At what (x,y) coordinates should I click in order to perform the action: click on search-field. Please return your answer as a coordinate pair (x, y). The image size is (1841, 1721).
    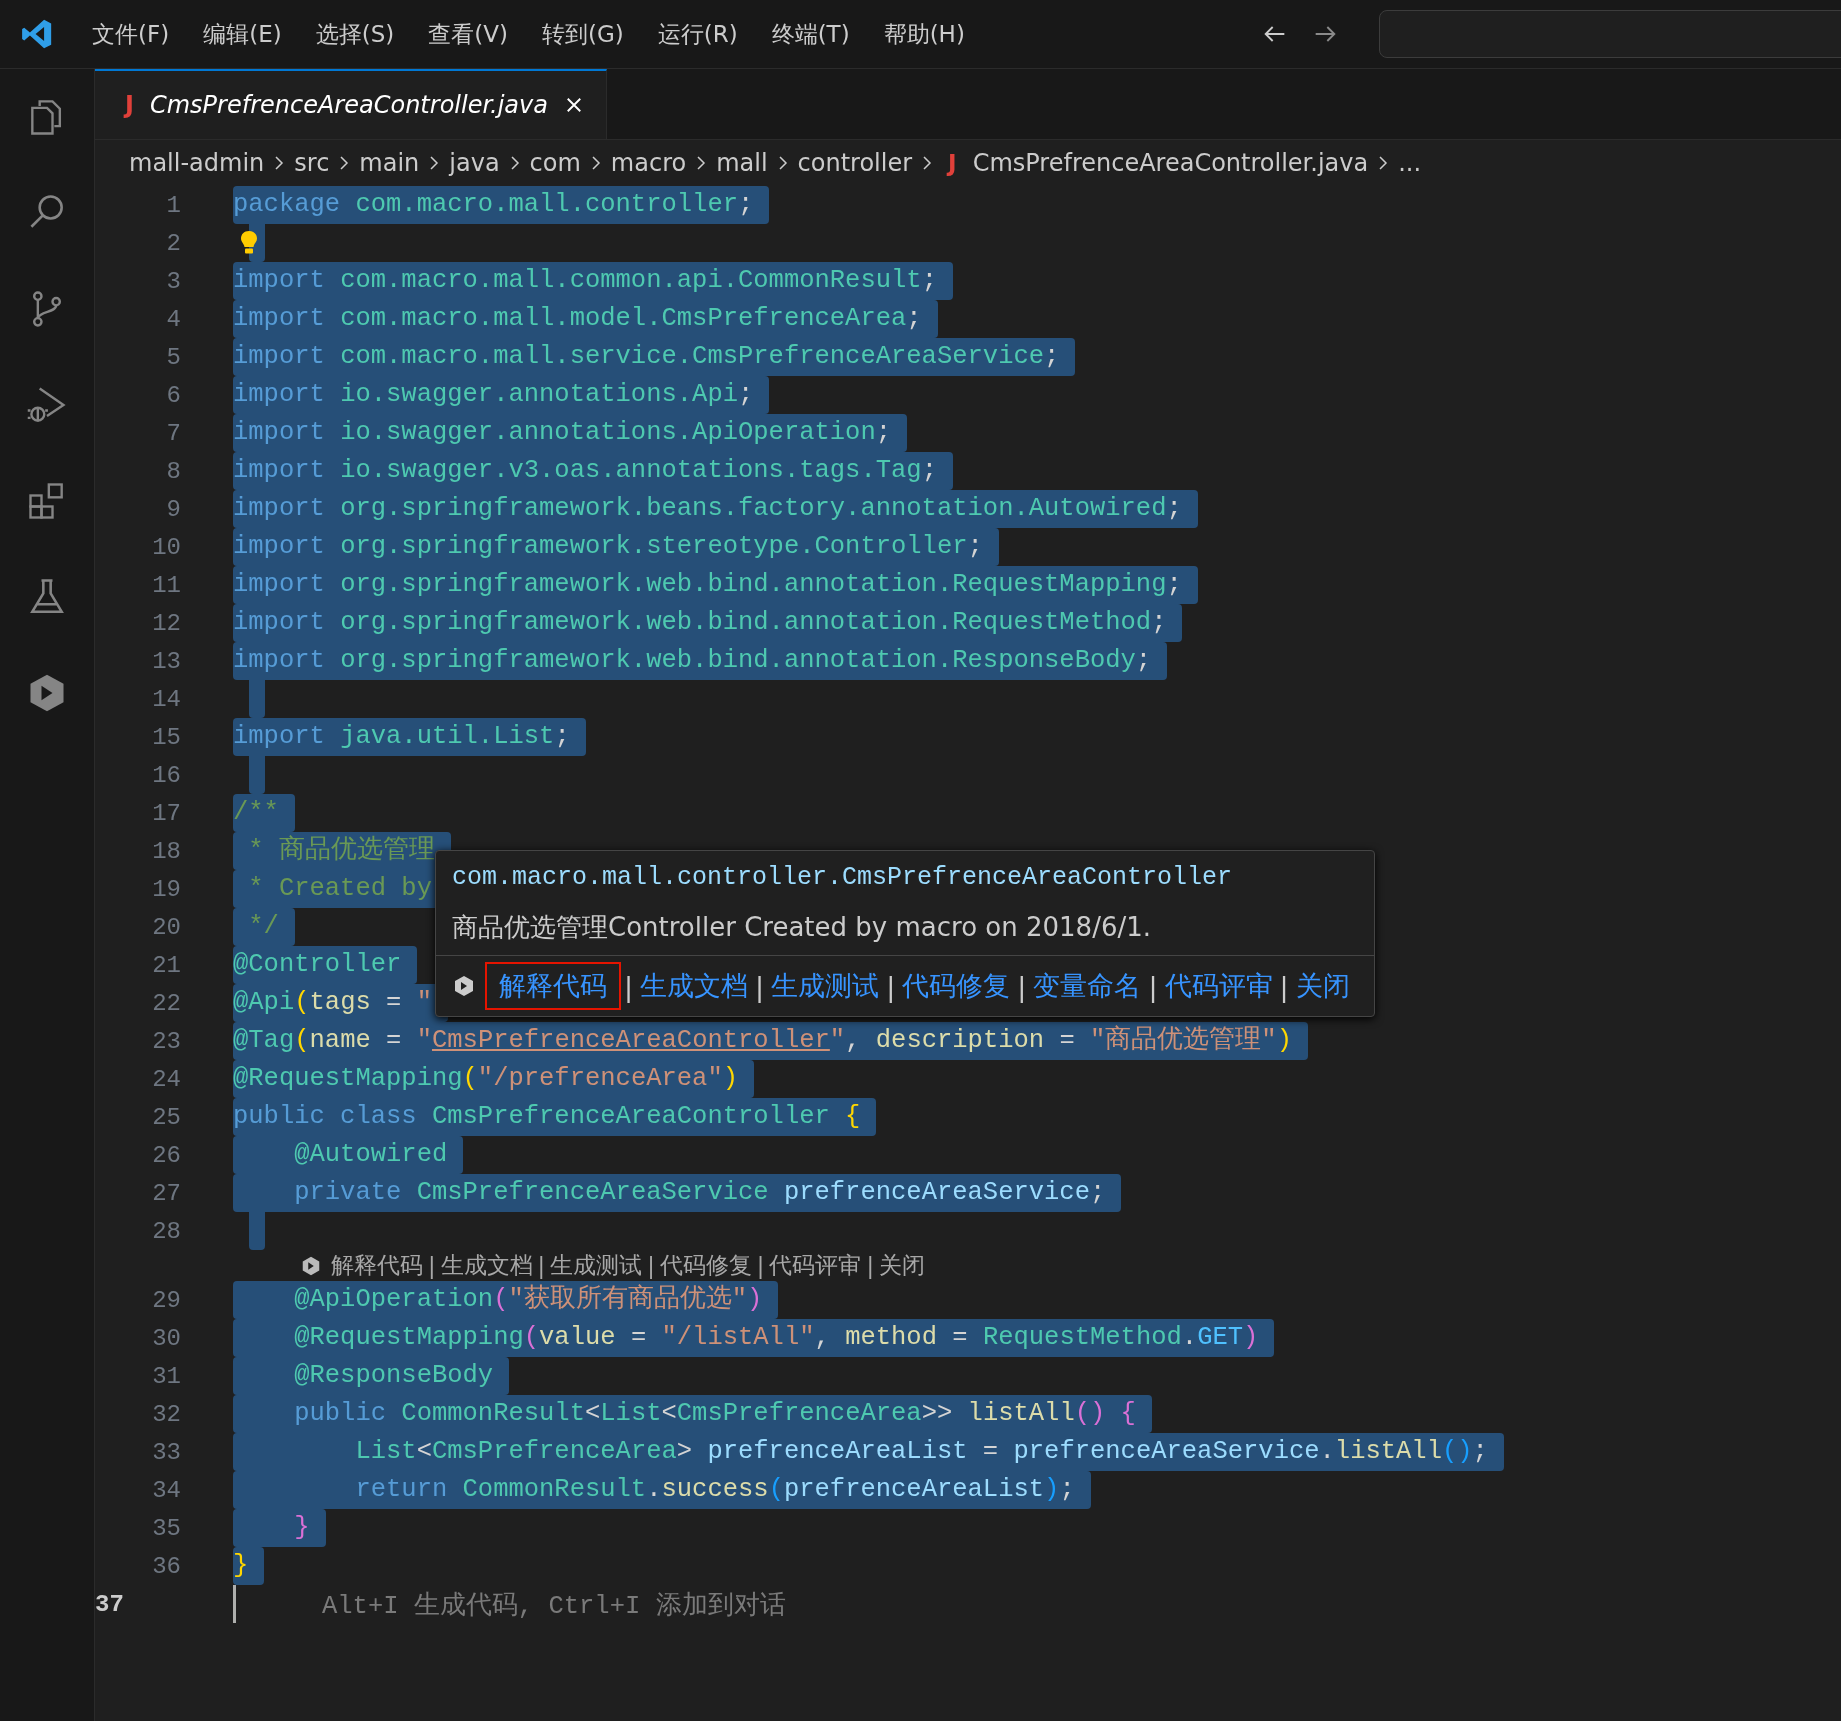
    Looking at the image, I should click on (1610, 34).